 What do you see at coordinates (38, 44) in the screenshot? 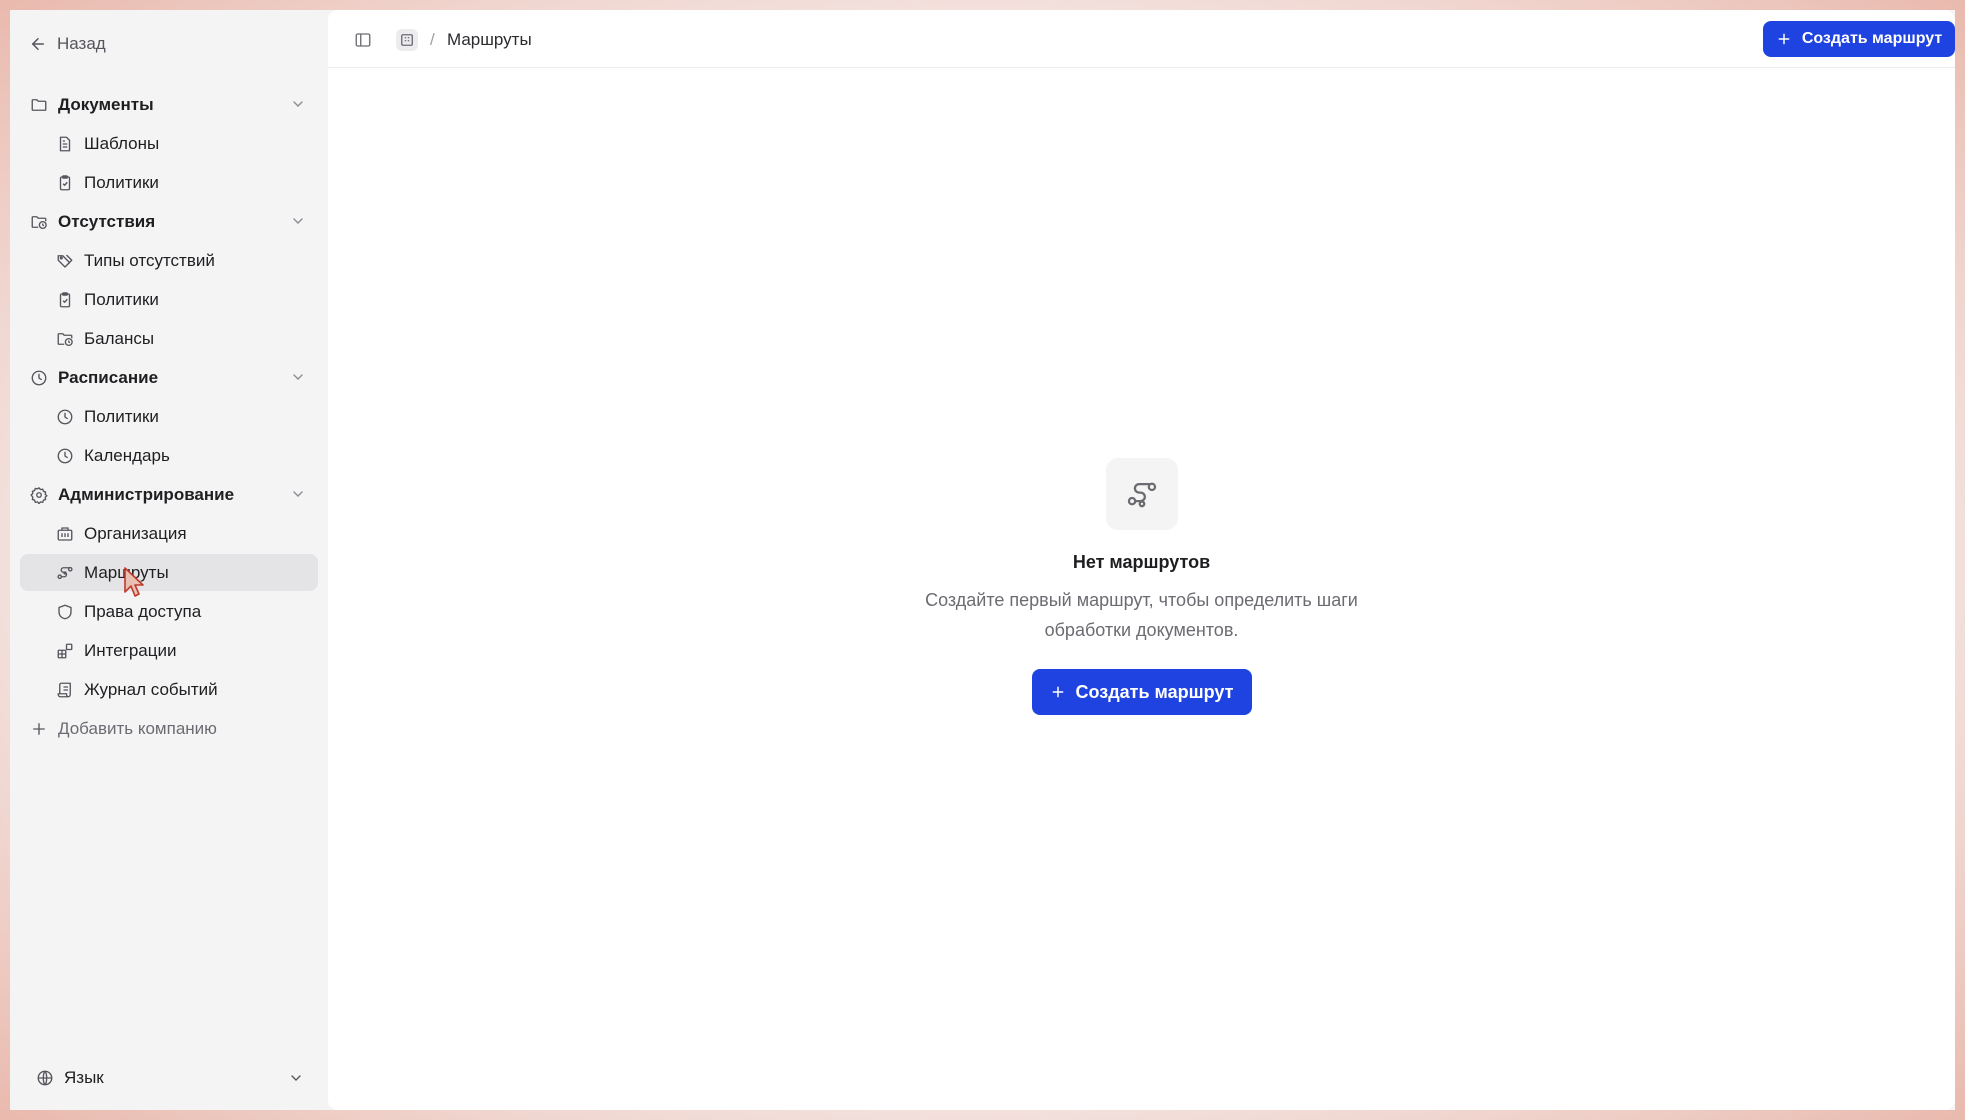
I see `arrow-left-icon` at bounding box center [38, 44].